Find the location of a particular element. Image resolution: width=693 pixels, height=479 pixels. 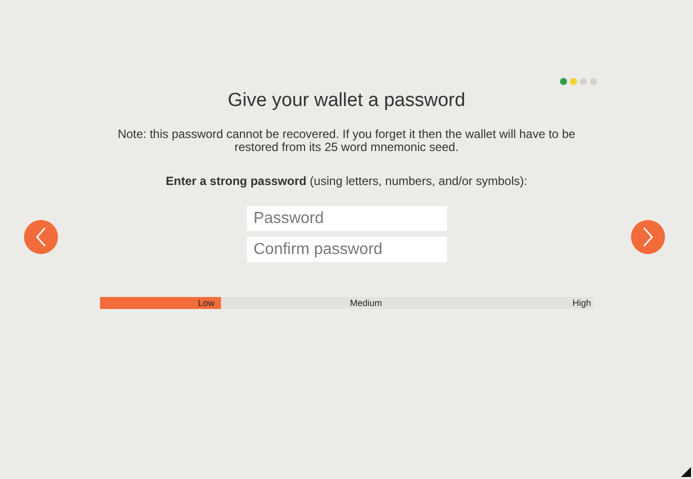

strength-label: High is located at coordinates (581, 303).